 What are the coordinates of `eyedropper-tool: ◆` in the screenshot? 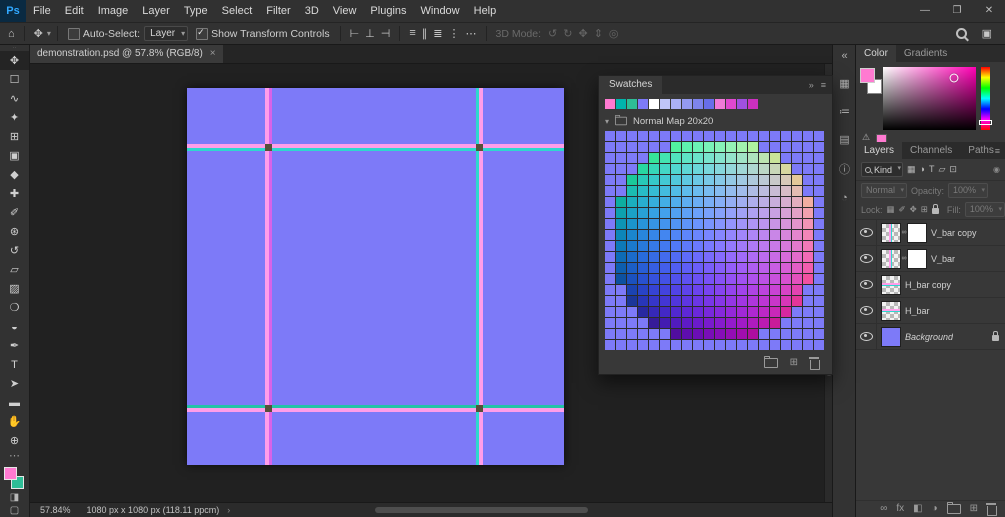 It's located at (14, 174).